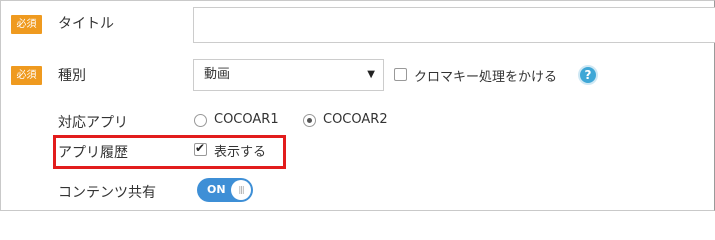  I want to click on type-select-value: 動画, so click(217, 74).